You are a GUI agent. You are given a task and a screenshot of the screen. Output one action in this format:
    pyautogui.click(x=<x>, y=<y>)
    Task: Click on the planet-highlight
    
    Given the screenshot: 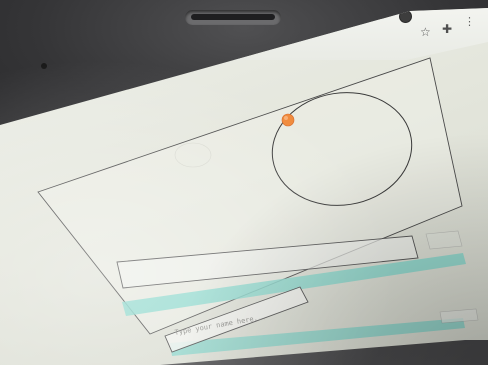 What is the action you would take?
    pyautogui.click(x=286, y=118)
    